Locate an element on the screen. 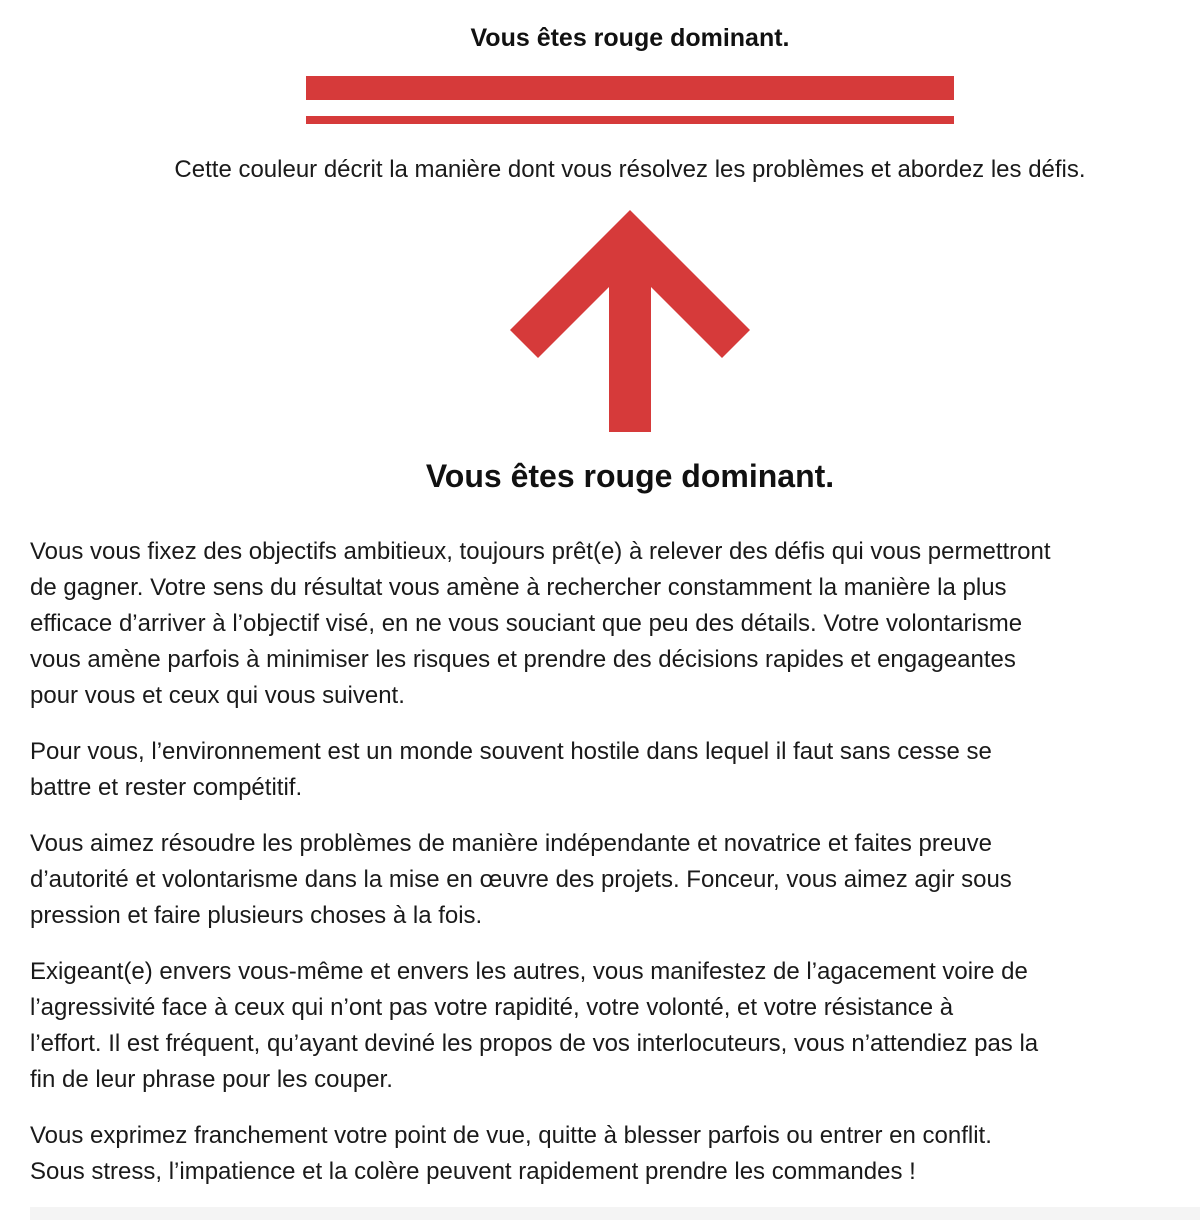 The image size is (1200, 1220). page-title: Vous êtes rouge dominant. is located at coordinates (630, 38).